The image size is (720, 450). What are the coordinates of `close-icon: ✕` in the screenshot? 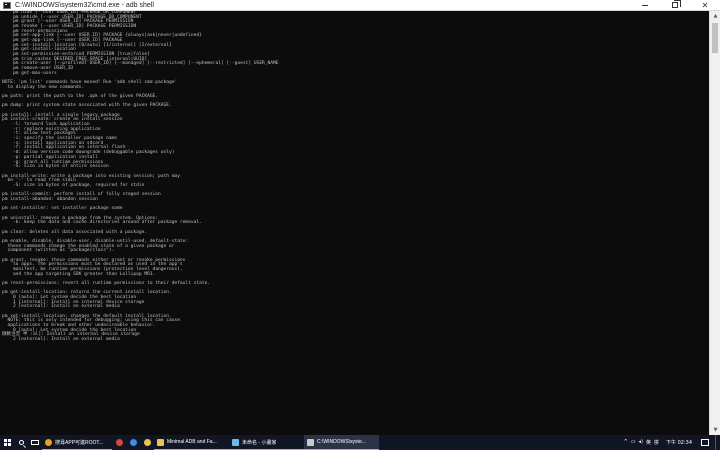 It's located at (705, 5).